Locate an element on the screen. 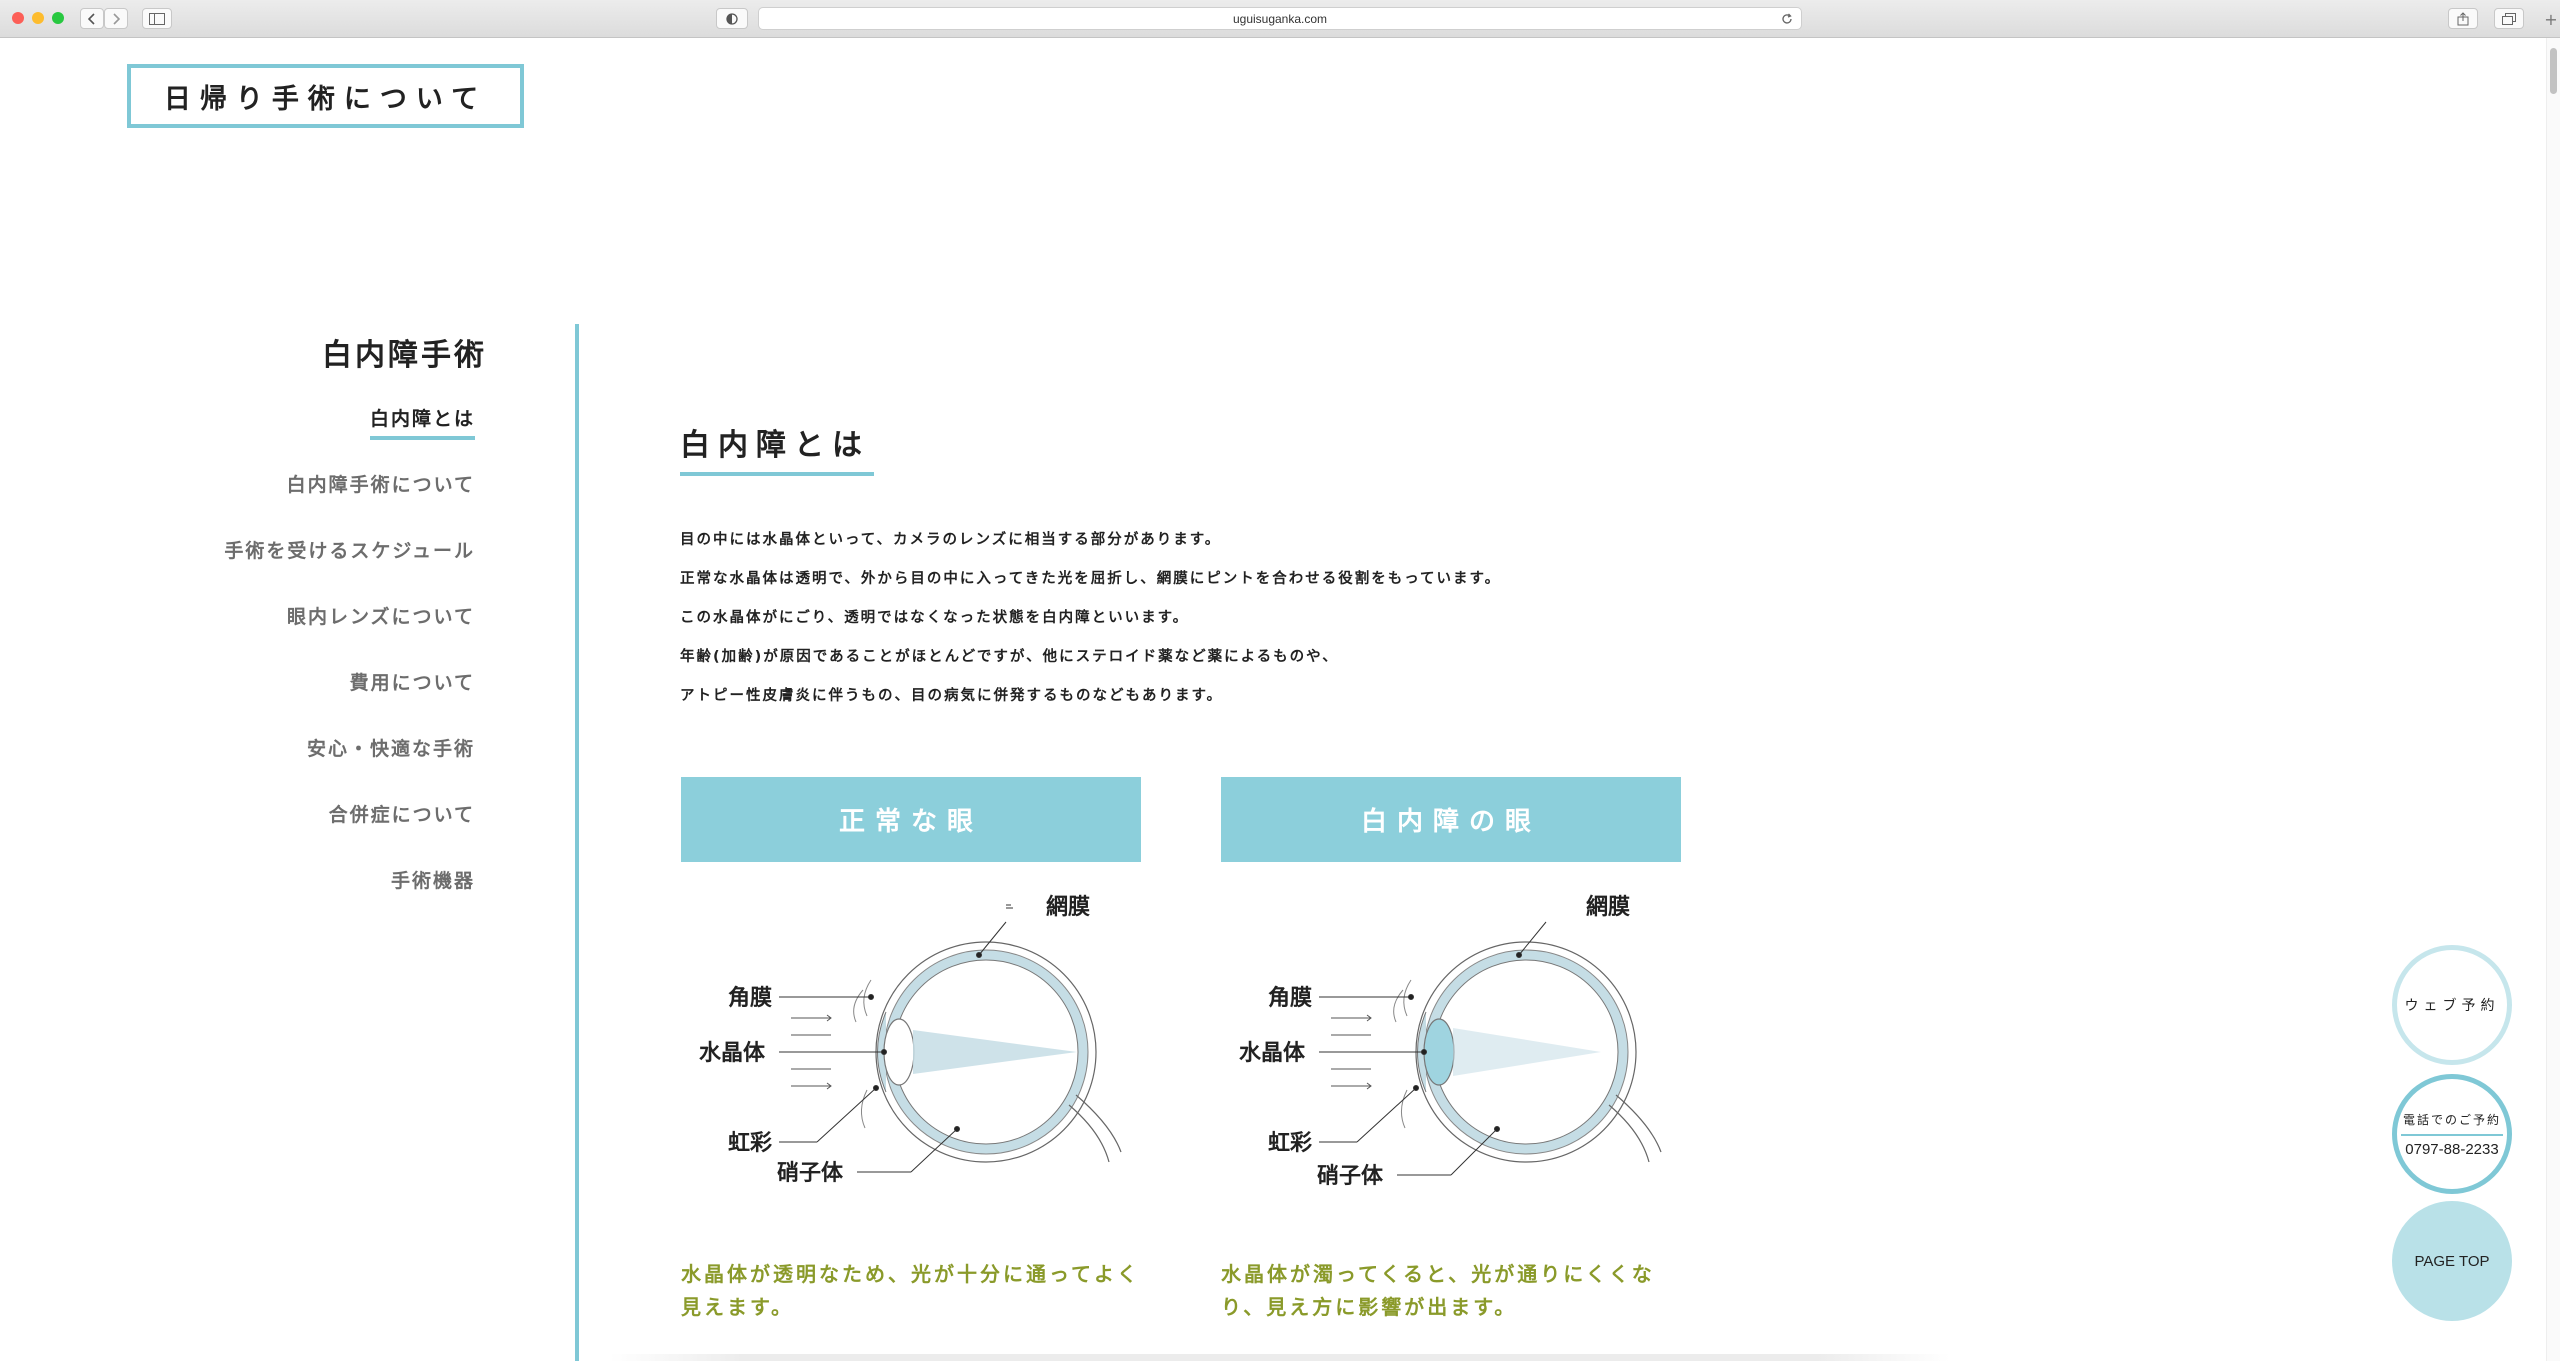 This screenshot has width=2560, height=1361. web-reservation-button: ウェブ予約 is located at coordinates (2452, 1005).